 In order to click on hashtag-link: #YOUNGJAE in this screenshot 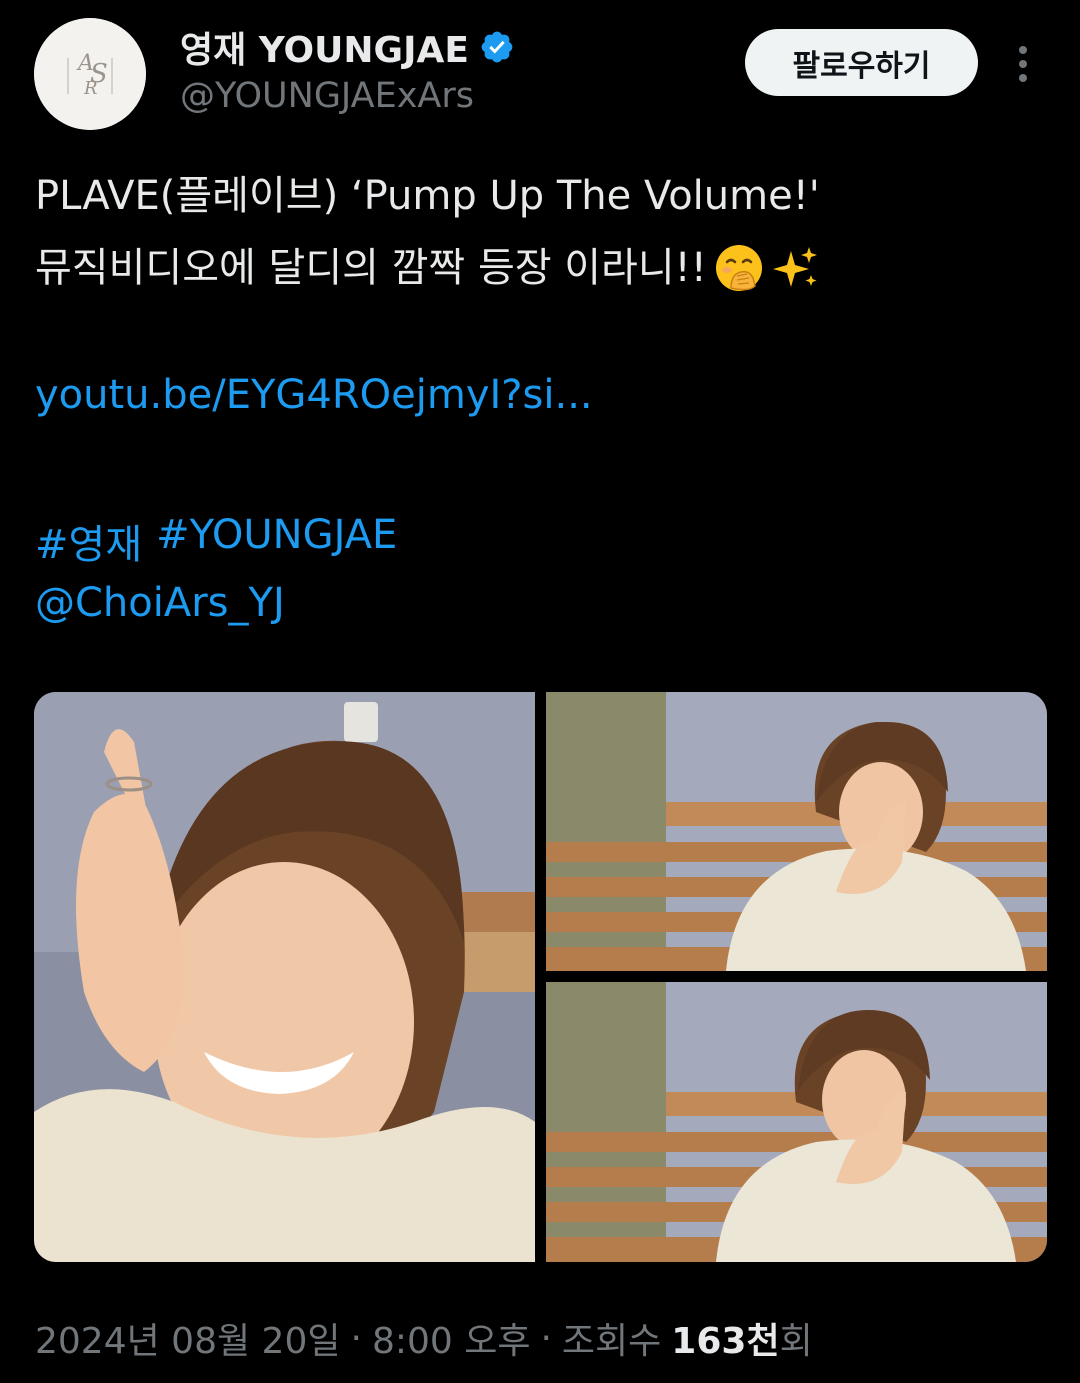, I will do `click(276, 541)`.